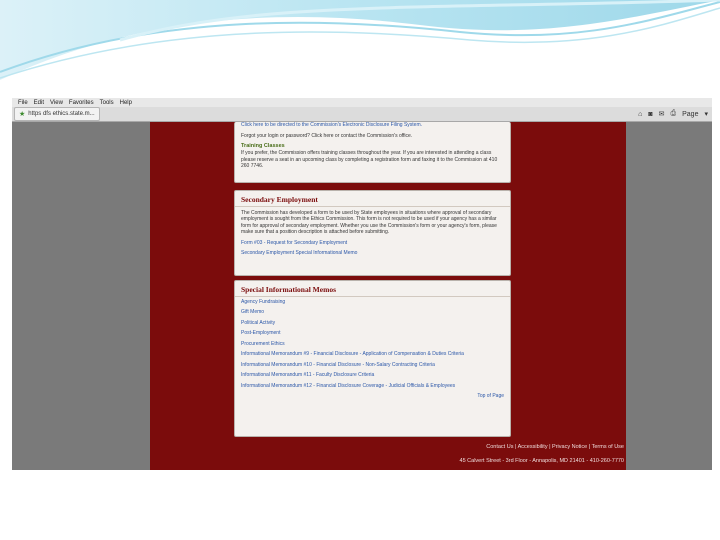 This screenshot has width=720, height=540. What do you see at coordinates (372, 302) in the screenshot?
I see `memo-link: Agency Fundraising` at bounding box center [372, 302].